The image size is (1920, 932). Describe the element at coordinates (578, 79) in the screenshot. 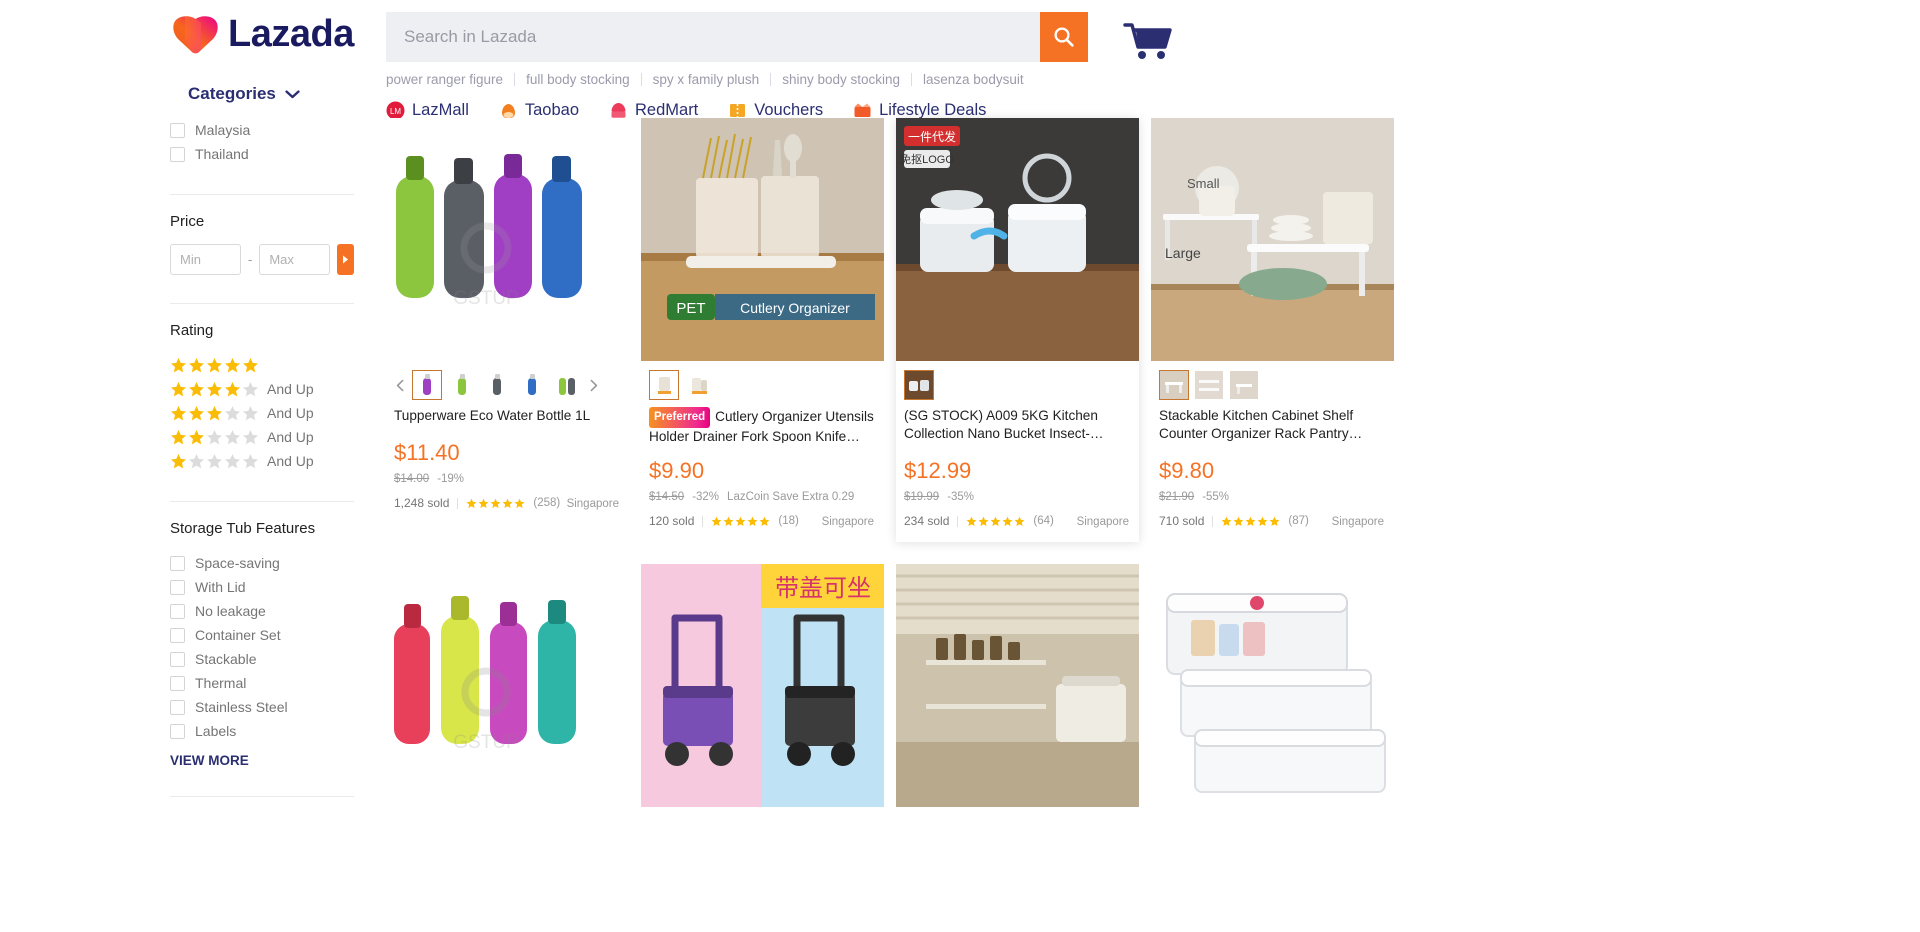

I see `trending-term: full body stocking` at that location.